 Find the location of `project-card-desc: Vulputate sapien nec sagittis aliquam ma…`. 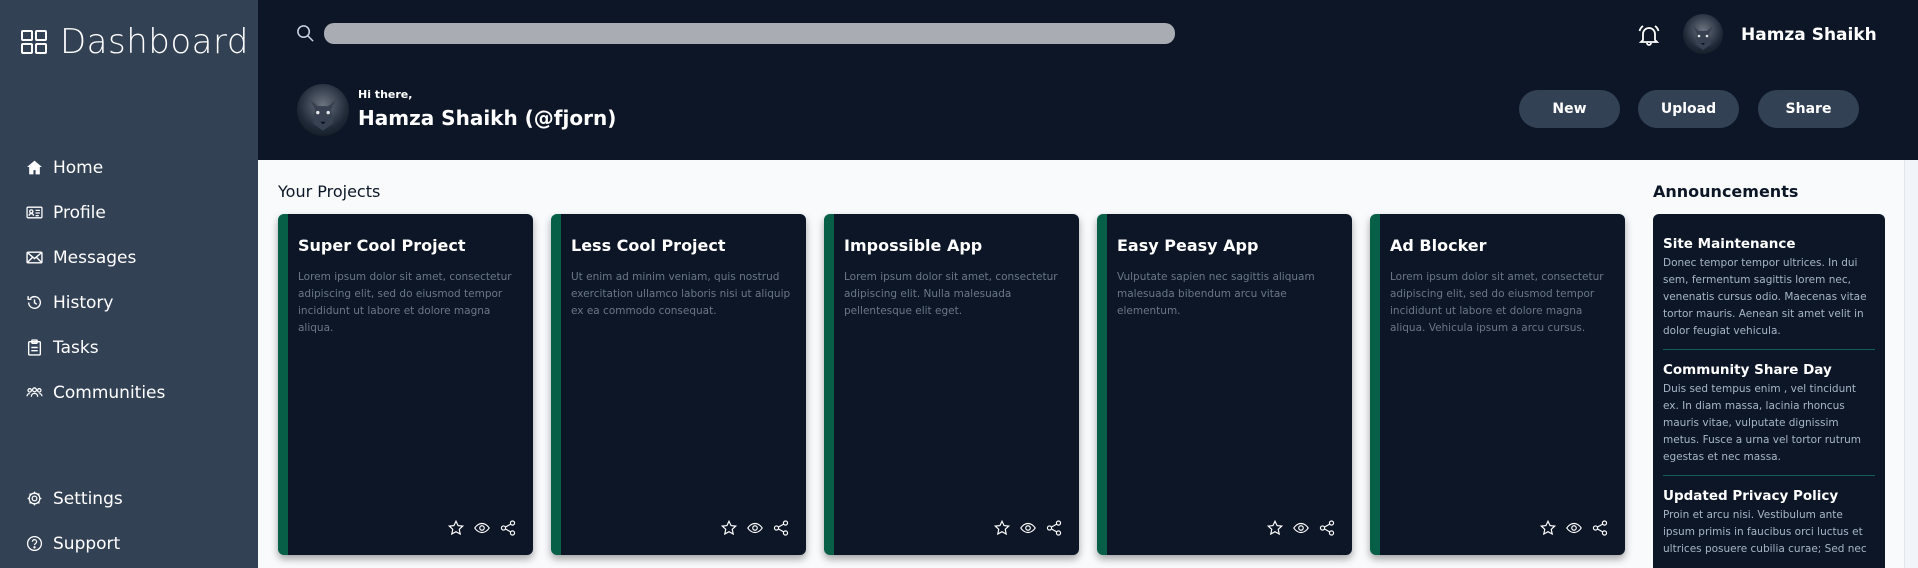

project-card-desc: Vulputate sapien nec sagittis aliquam ma… is located at coordinates (1216, 294).